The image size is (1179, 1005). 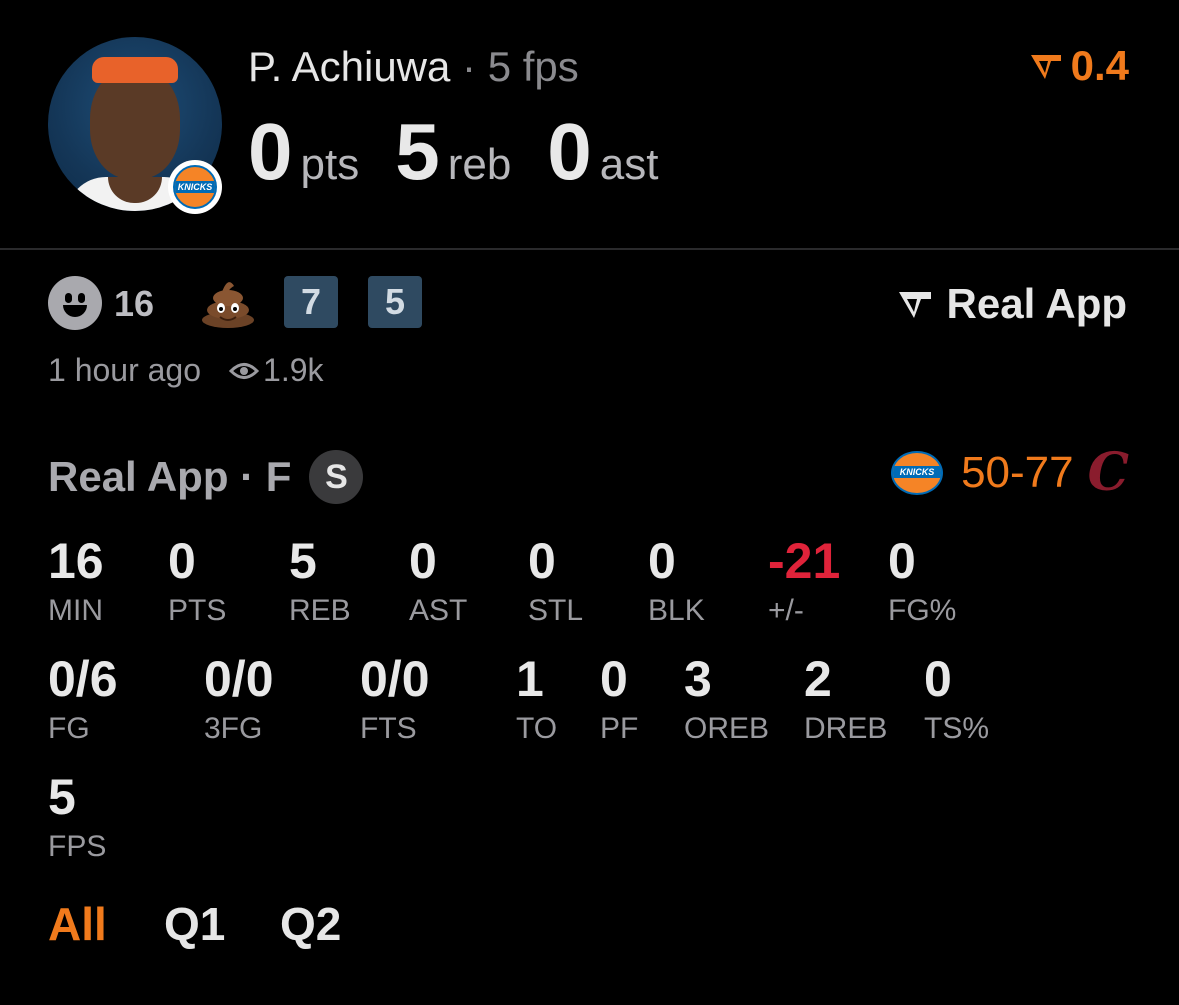 What do you see at coordinates (556, 580) in the screenshot?
I see `stat-stl: 0 STL` at bounding box center [556, 580].